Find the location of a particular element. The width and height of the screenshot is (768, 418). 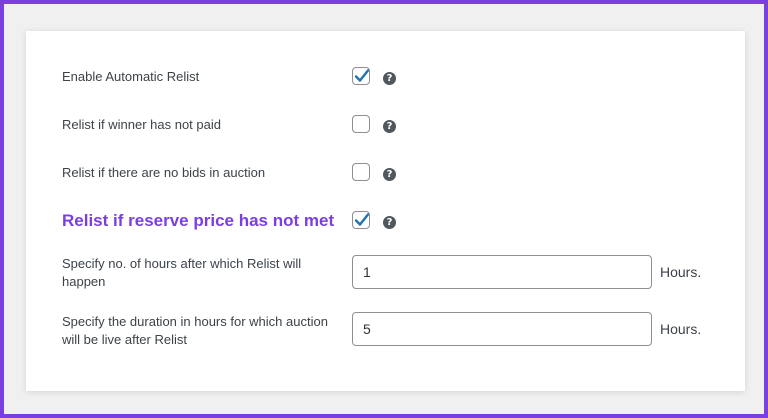

relist-reserve-not-met-label: Relist if reserve price has not met is located at coordinates (198, 220).